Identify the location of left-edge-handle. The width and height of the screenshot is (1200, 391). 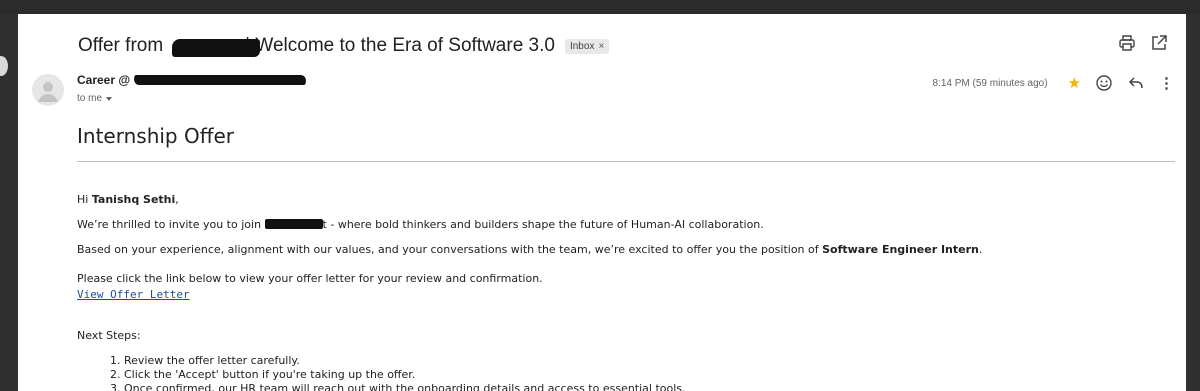
(4, 66).